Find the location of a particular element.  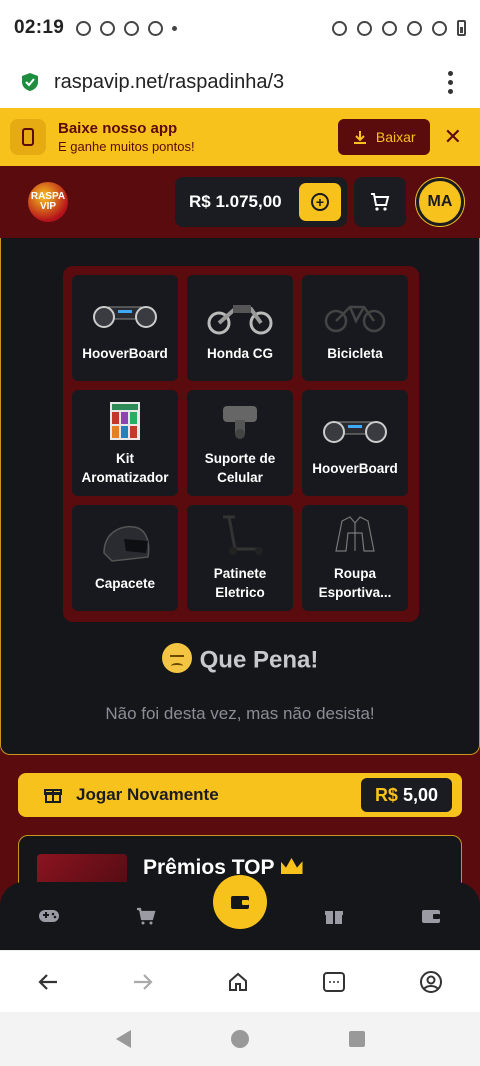

close-banner-button: ✕ is located at coordinates (453, 137).